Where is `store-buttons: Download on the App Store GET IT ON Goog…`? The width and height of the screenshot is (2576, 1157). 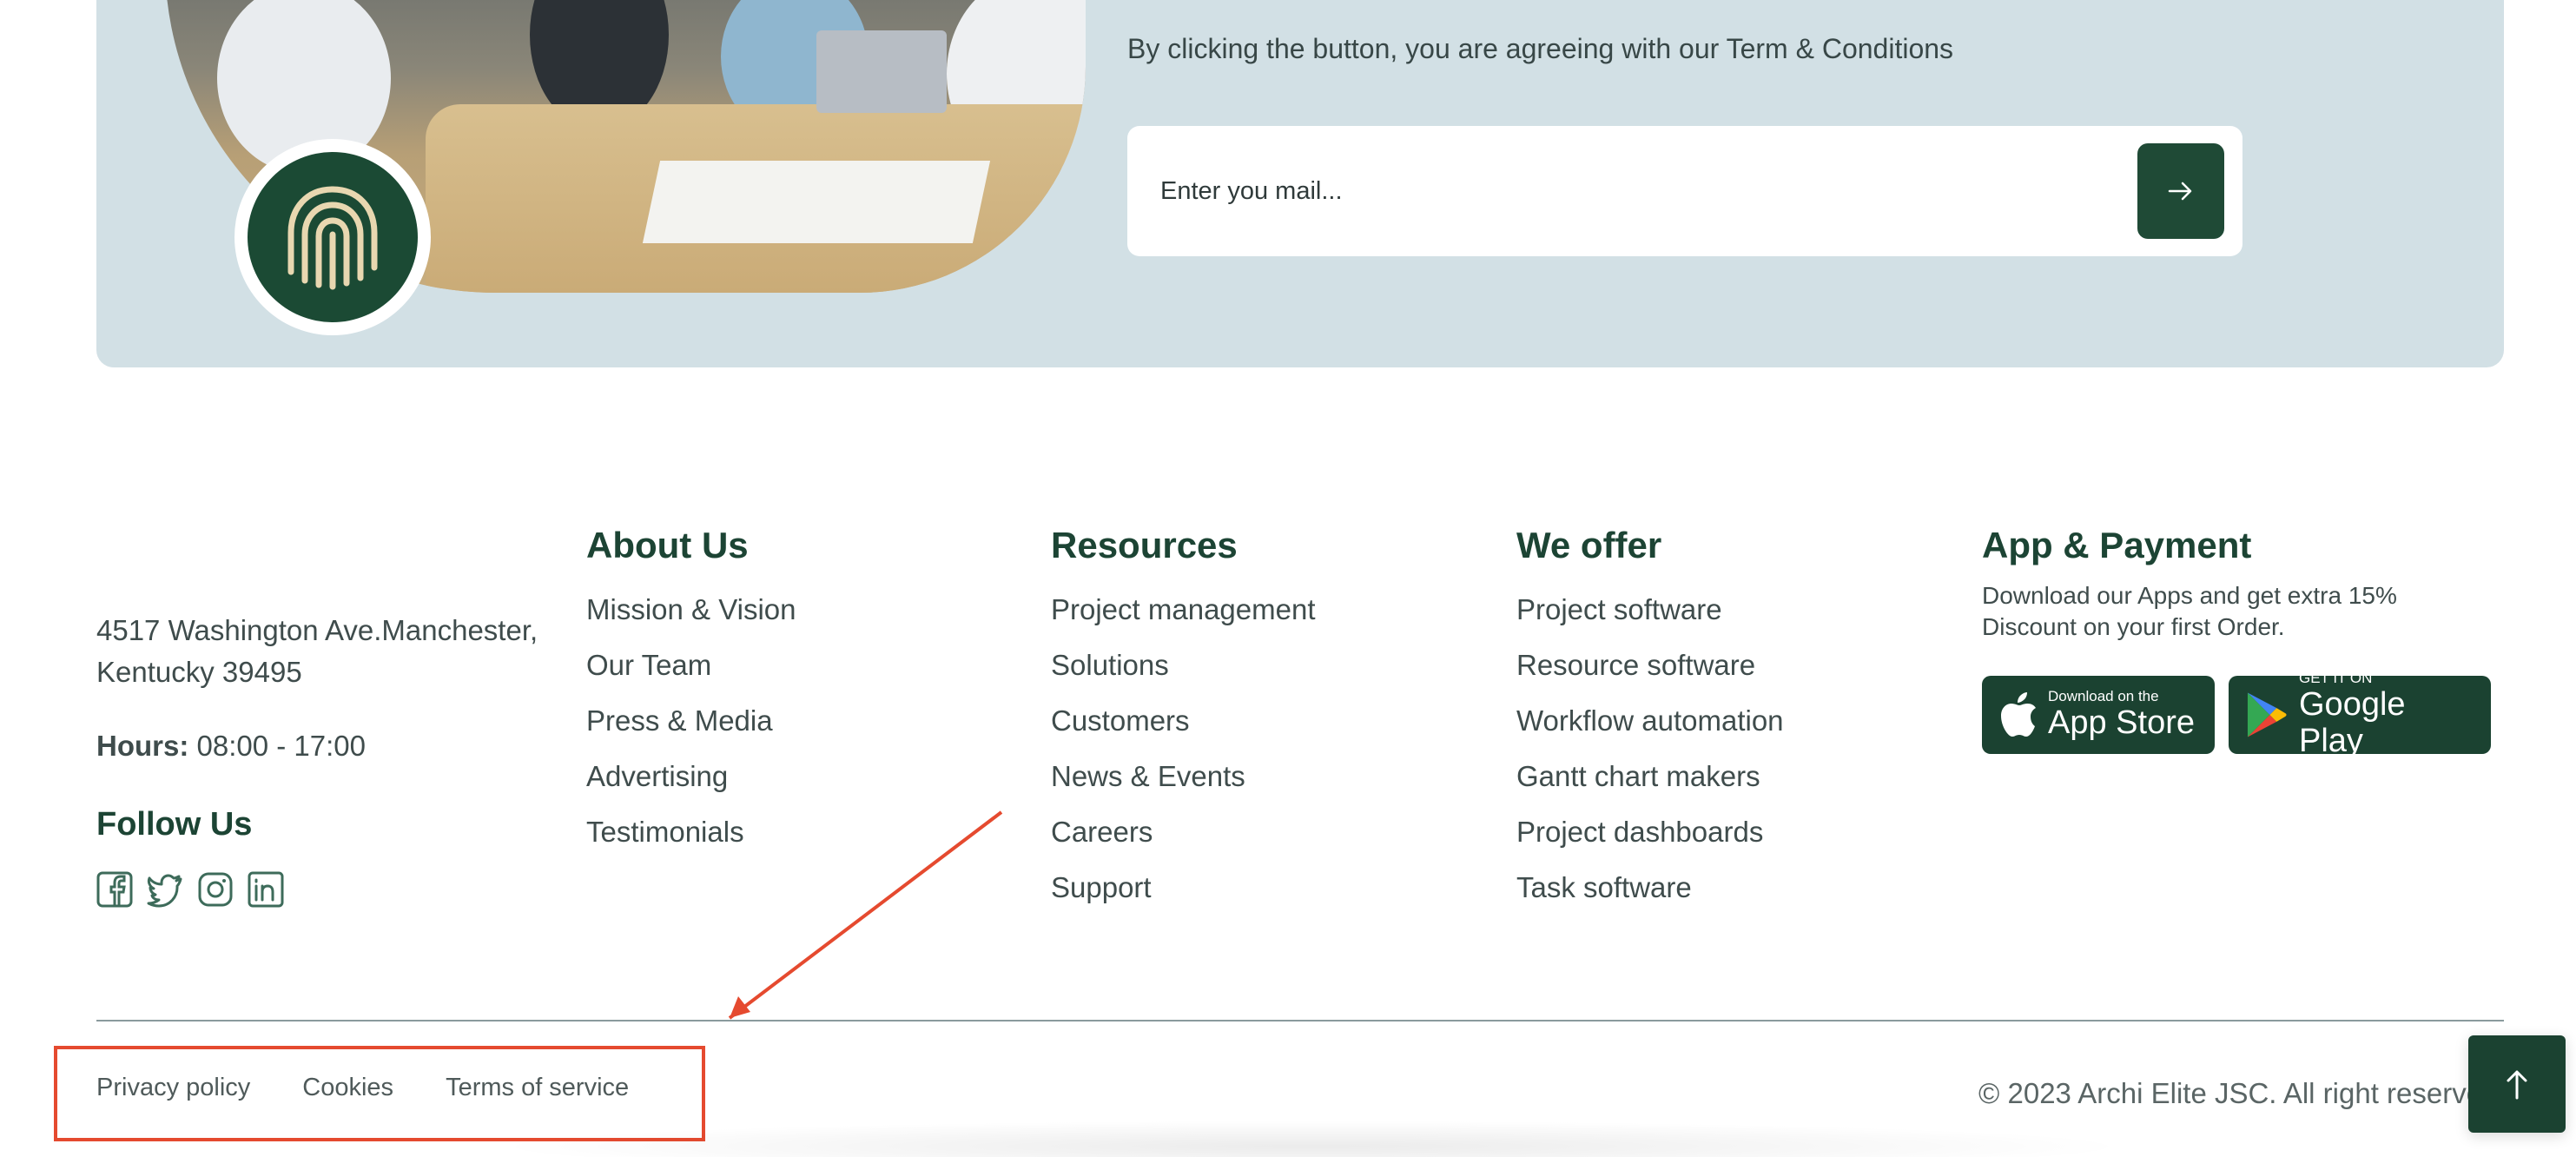 store-buttons: Download on the App Store GET IT ON Goog… is located at coordinates (2236, 715).